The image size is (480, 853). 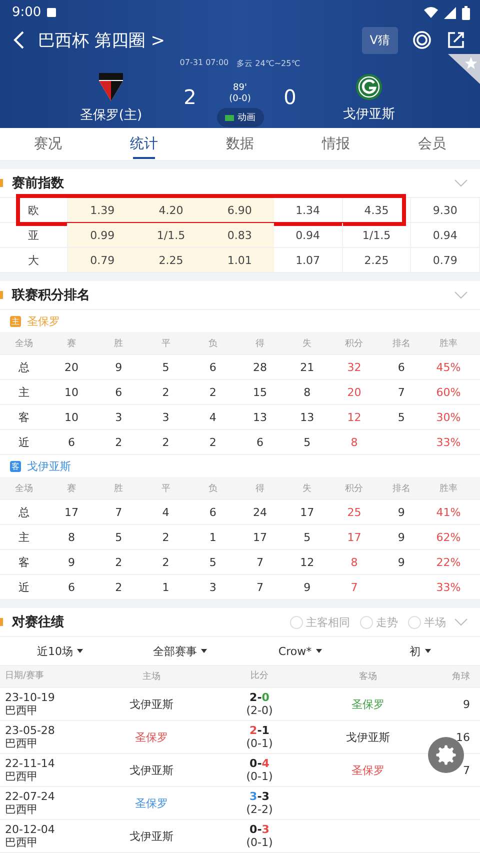 What do you see at coordinates (367, 737) in the screenshot?
I see `away-team: 戈伊亚斯` at bounding box center [367, 737].